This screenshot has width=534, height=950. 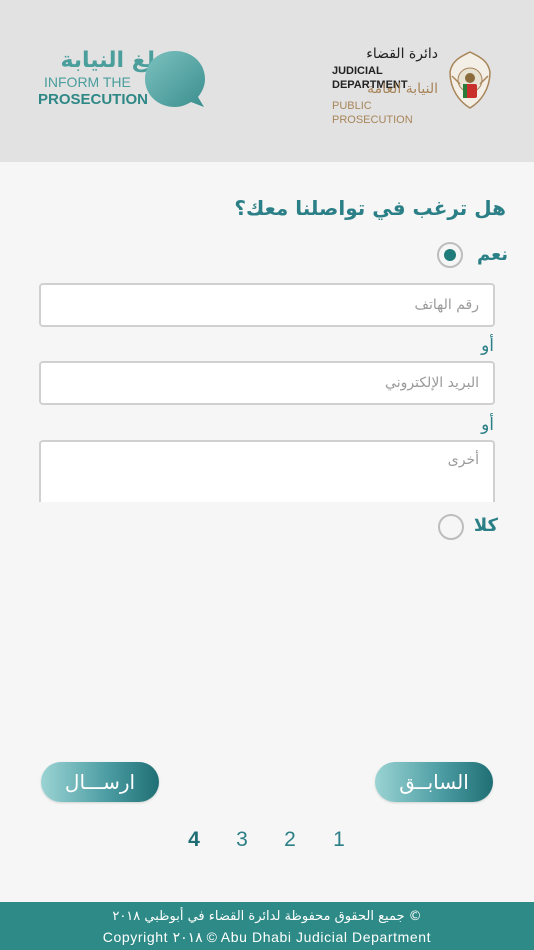 What do you see at coordinates (194, 840) in the screenshot?
I see `page-4: 4` at bounding box center [194, 840].